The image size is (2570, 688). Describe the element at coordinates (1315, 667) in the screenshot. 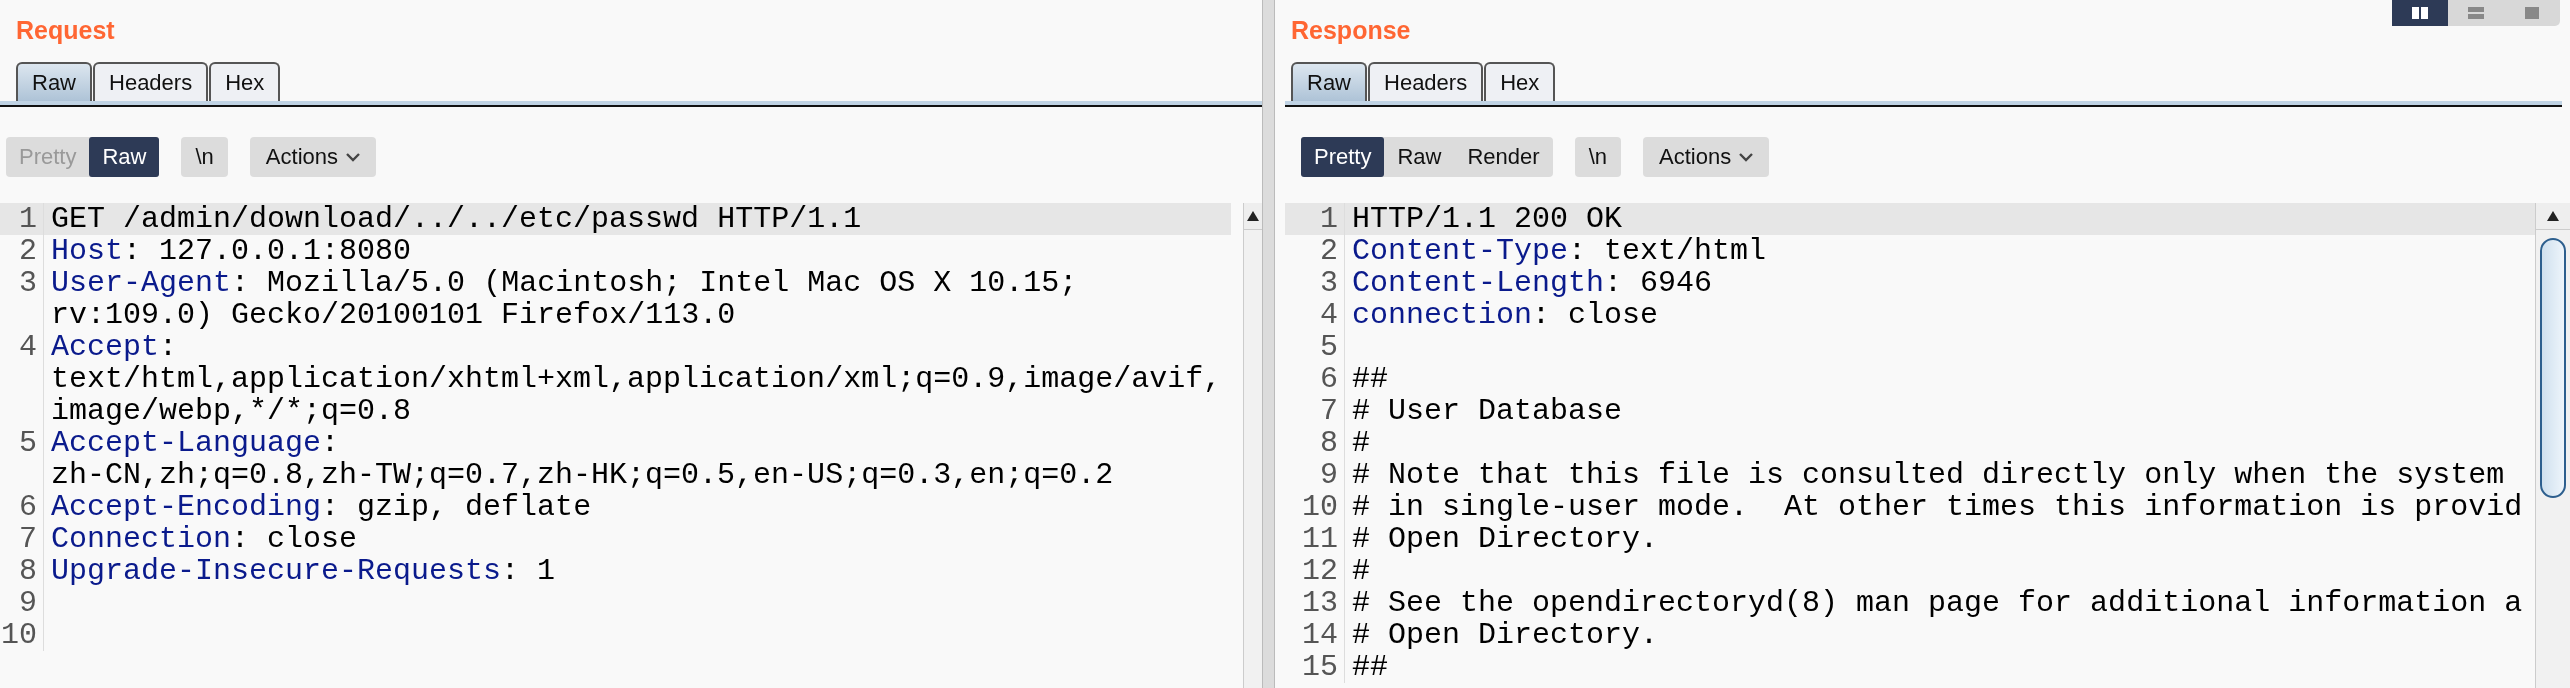

I see `line-number: 15` at that location.